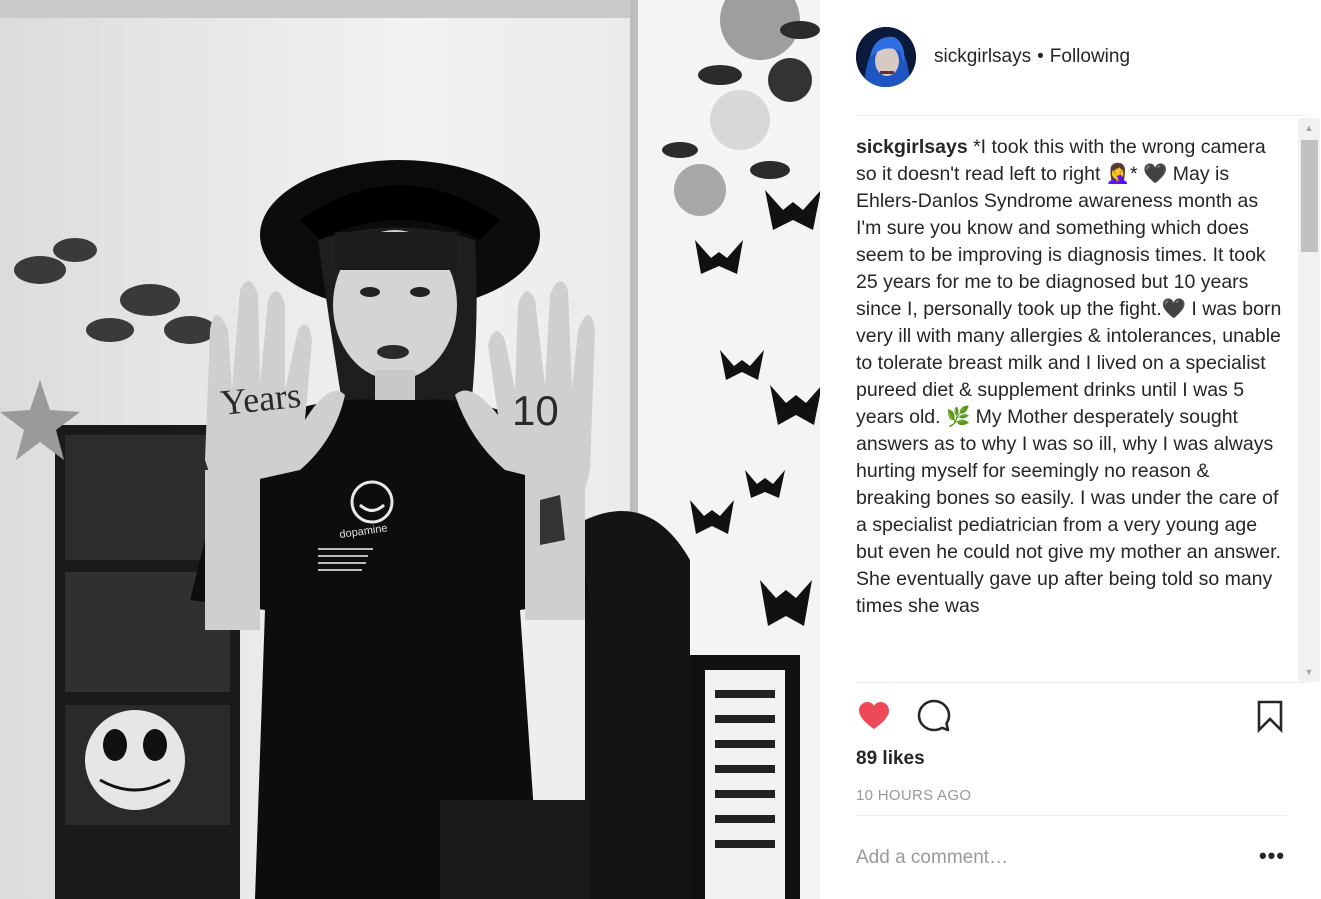  Describe the element at coordinates (1069, 716) in the screenshot. I see `post-actions` at that location.